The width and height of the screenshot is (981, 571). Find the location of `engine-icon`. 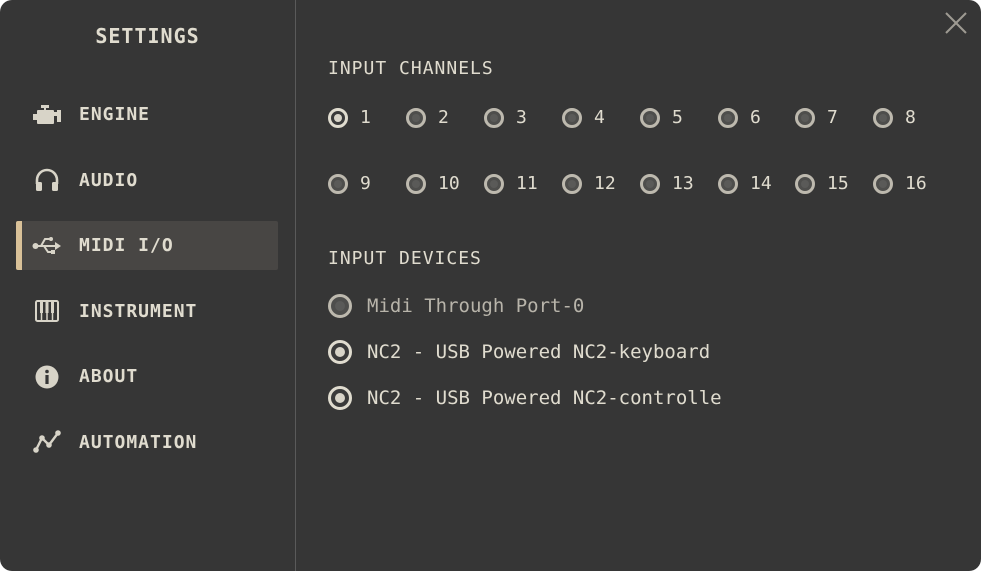

engine-icon is located at coordinates (47, 115).